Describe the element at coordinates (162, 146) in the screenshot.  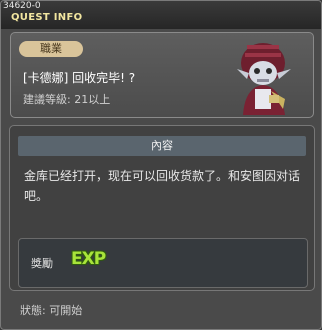
I see `content-header: 內容` at that location.